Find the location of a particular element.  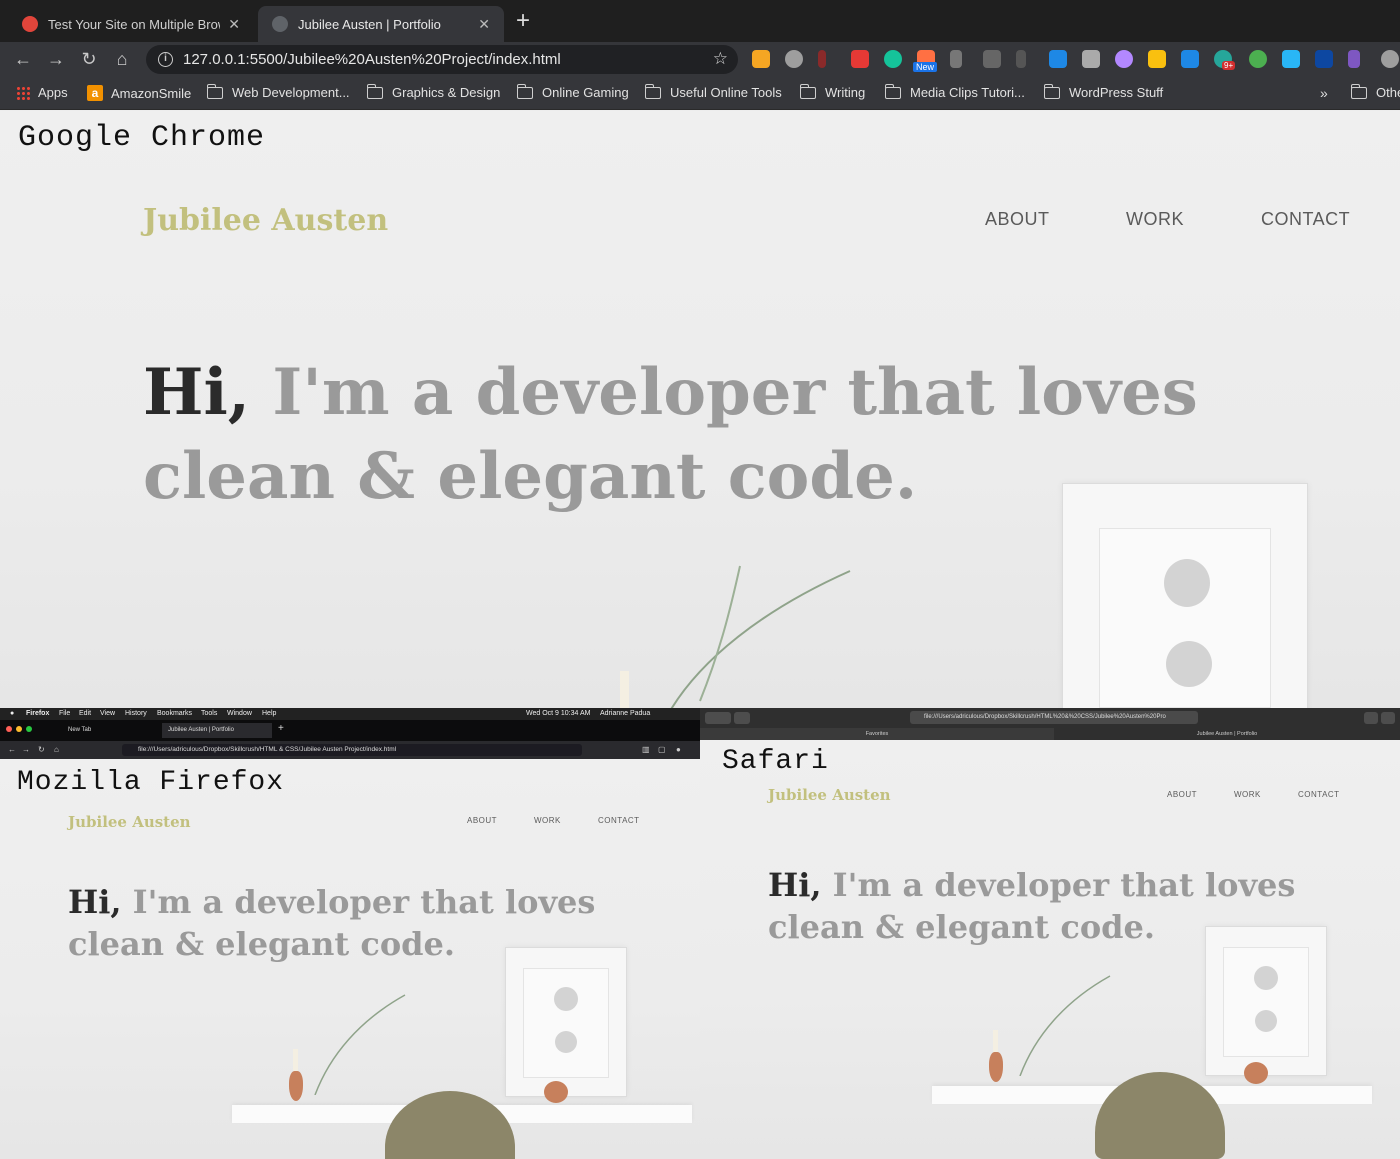

menu-user: Adrianne Padua is located at coordinates (625, 714).